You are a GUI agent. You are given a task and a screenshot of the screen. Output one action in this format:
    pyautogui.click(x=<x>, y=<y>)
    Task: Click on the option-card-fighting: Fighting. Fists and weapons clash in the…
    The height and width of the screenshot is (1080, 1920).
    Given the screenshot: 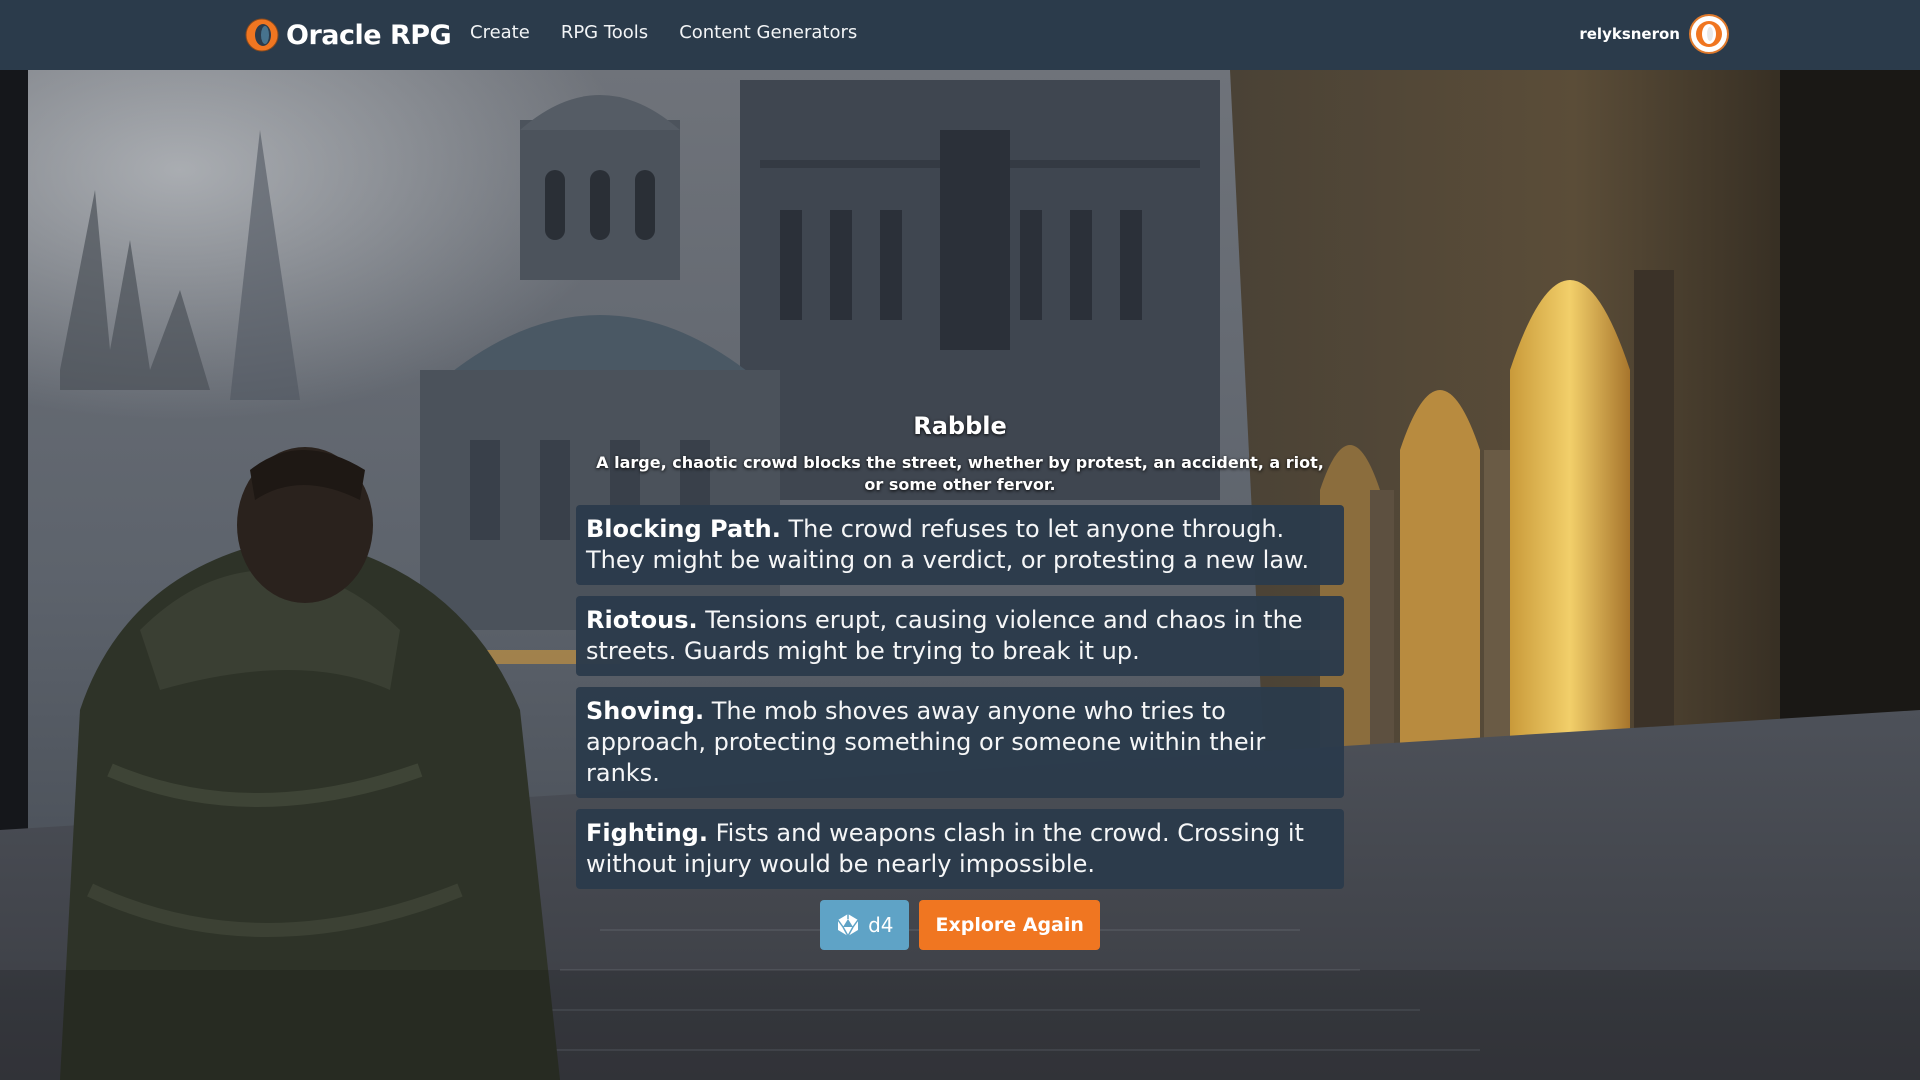 What is the action you would take?
    pyautogui.click(x=960, y=849)
    